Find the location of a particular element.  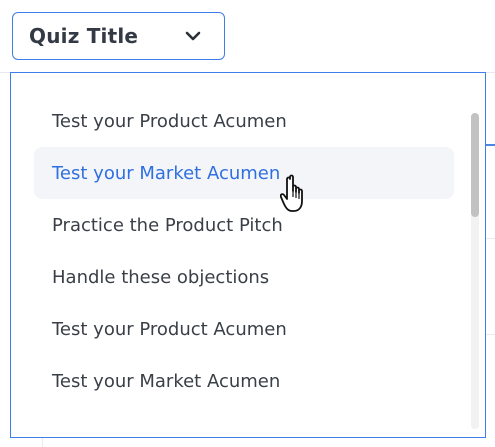

quiz-option: Test your Market Acumen is located at coordinates (244, 381).